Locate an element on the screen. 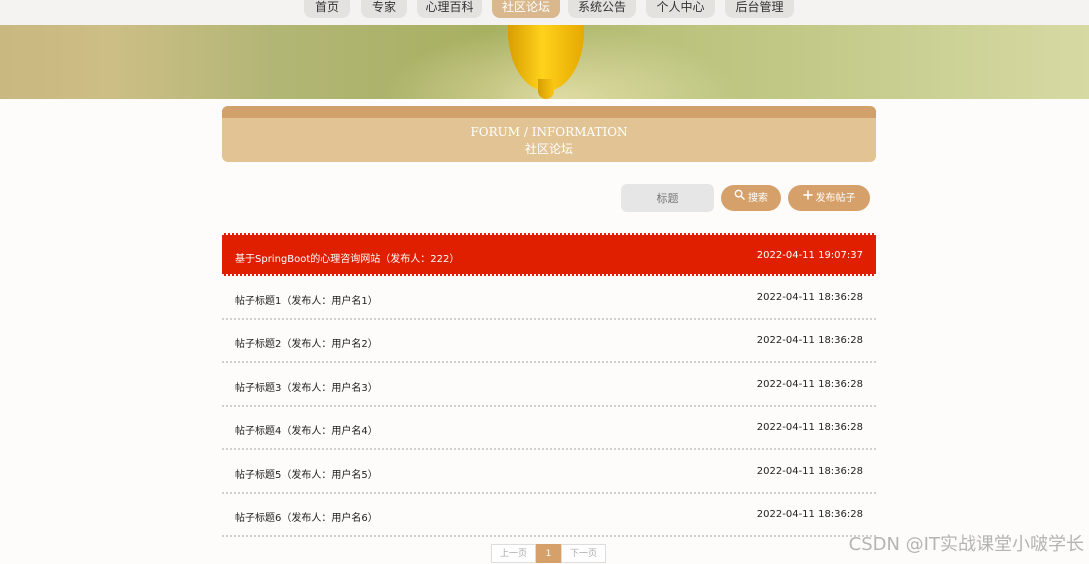 The width and height of the screenshot is (1089, 564). post-button: 发布帖子 is located at coordinates (829, 198).